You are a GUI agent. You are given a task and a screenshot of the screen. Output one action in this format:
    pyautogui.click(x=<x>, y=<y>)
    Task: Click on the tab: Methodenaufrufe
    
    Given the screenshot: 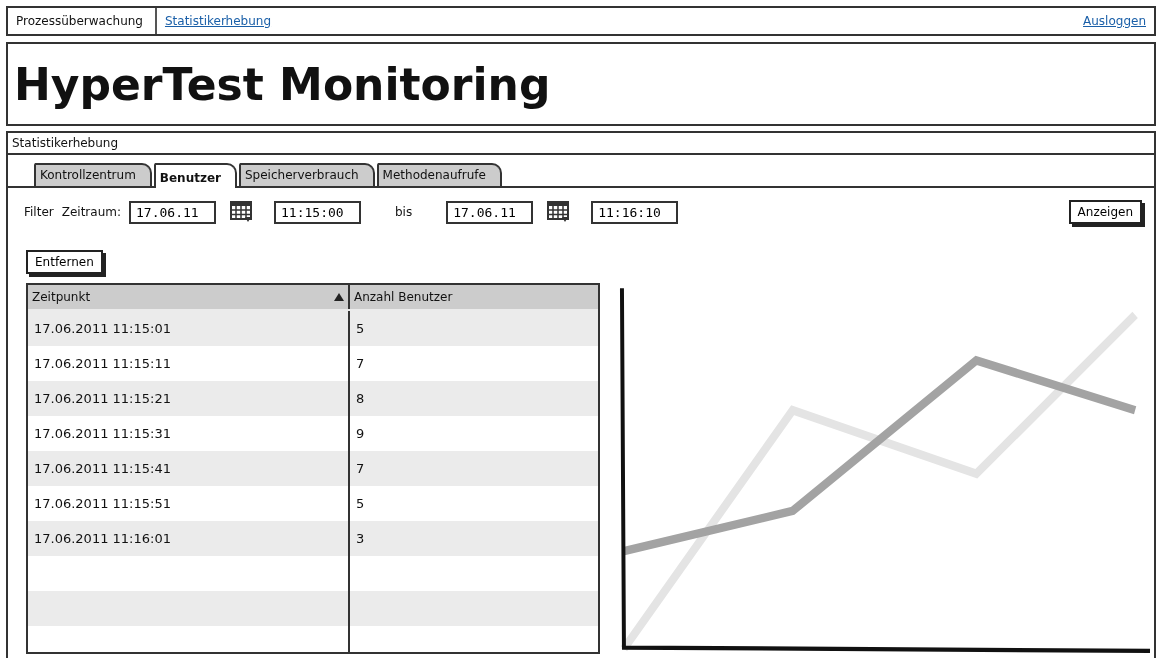 What is the action you would take?
    pyautogui.click(x=439, y=174)
    